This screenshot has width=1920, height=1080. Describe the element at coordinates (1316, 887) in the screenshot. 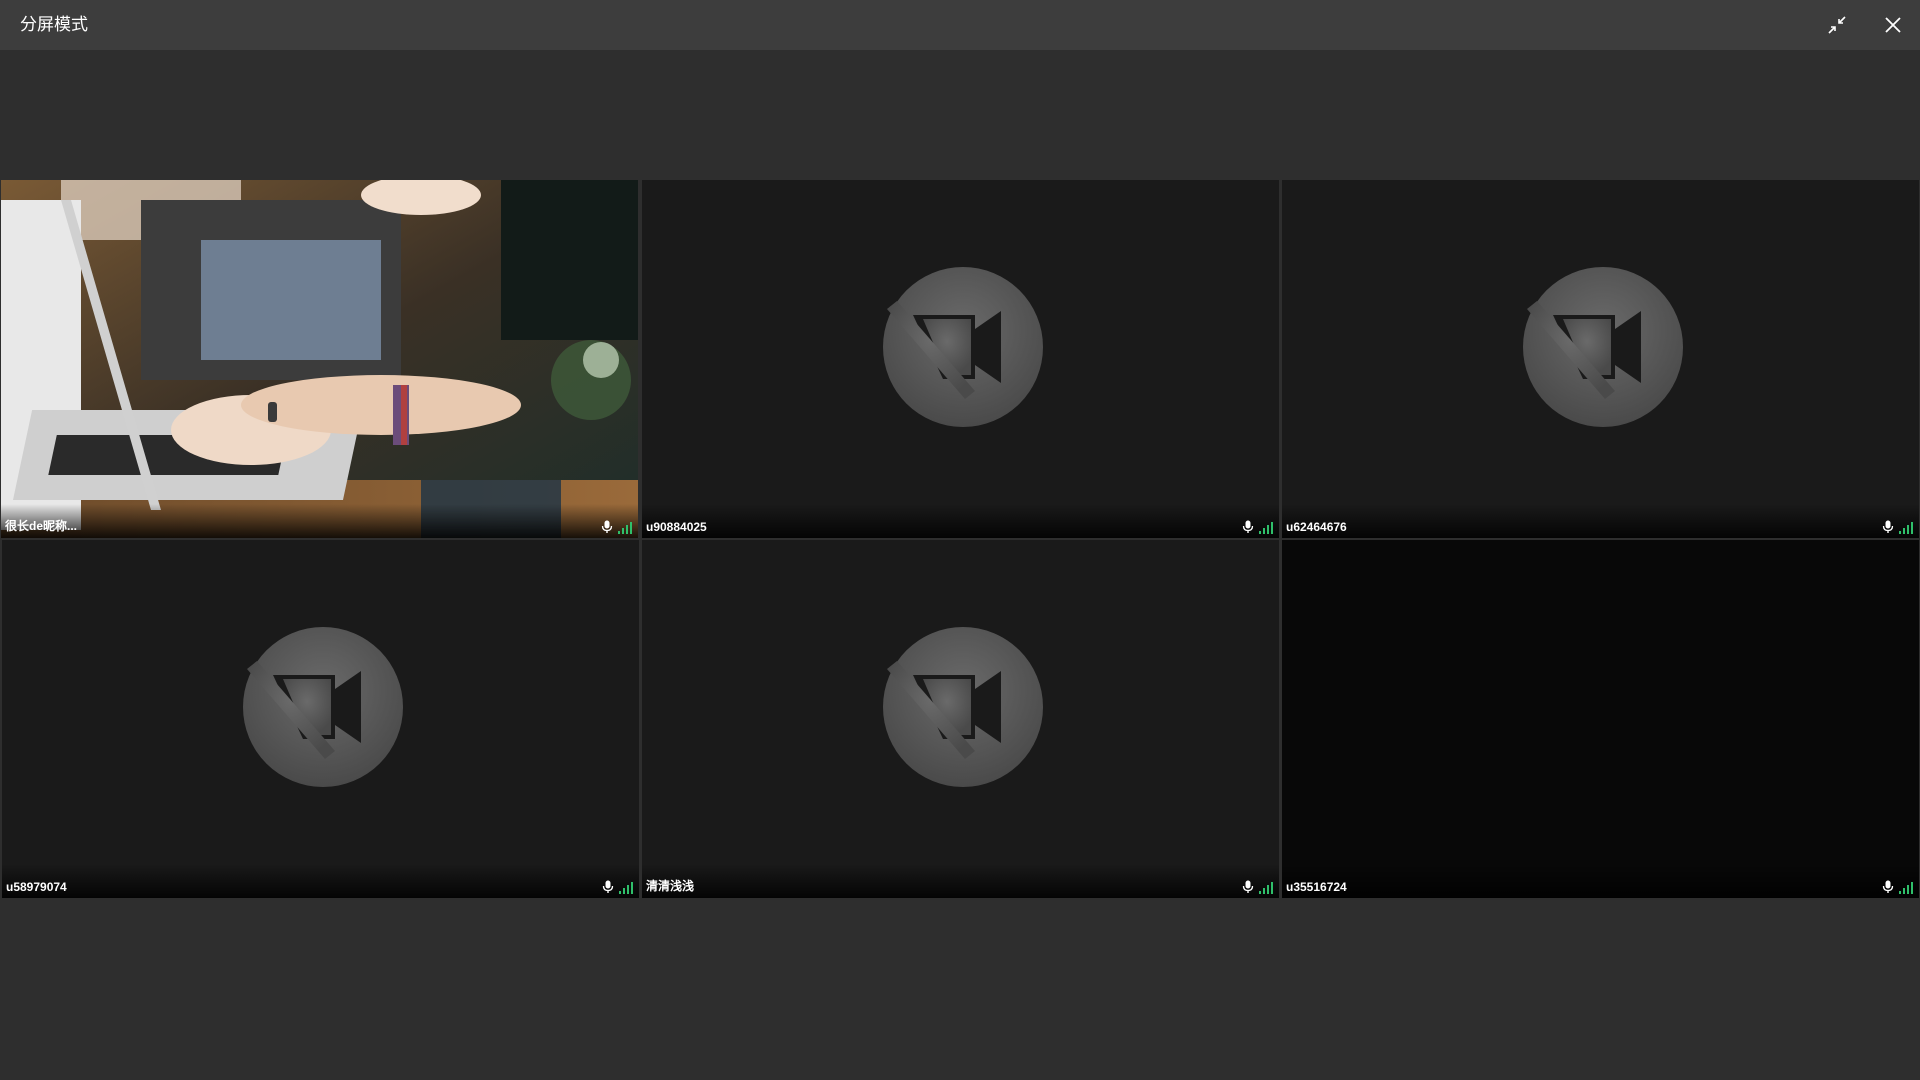

I see `participant-name: u35516724` at that location.